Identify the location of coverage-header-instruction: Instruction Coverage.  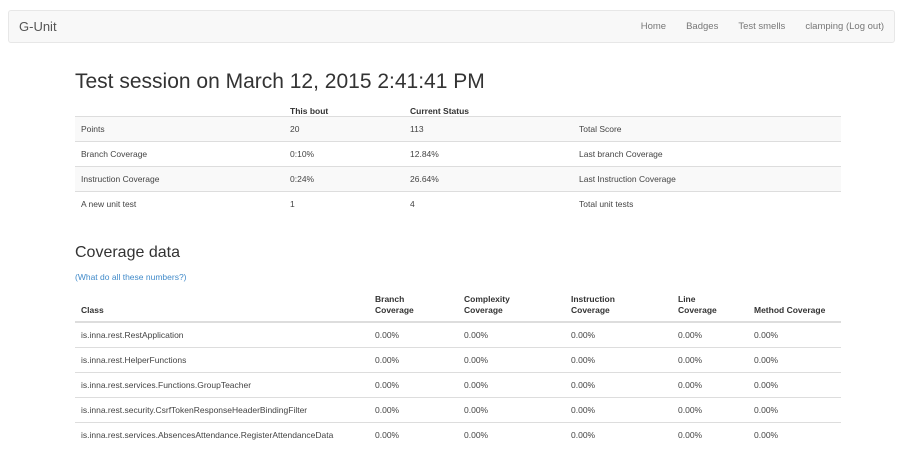
(618, 307).